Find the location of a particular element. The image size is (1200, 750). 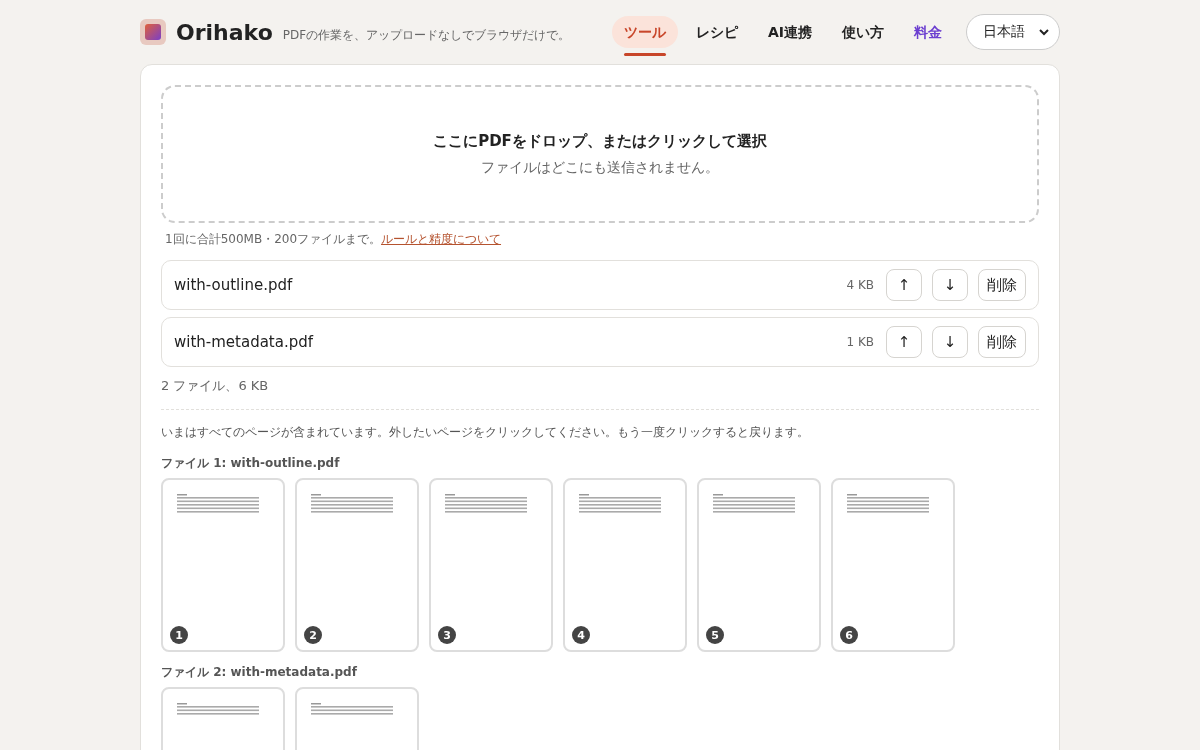

logo-icon is located at coordinates (153, 32).